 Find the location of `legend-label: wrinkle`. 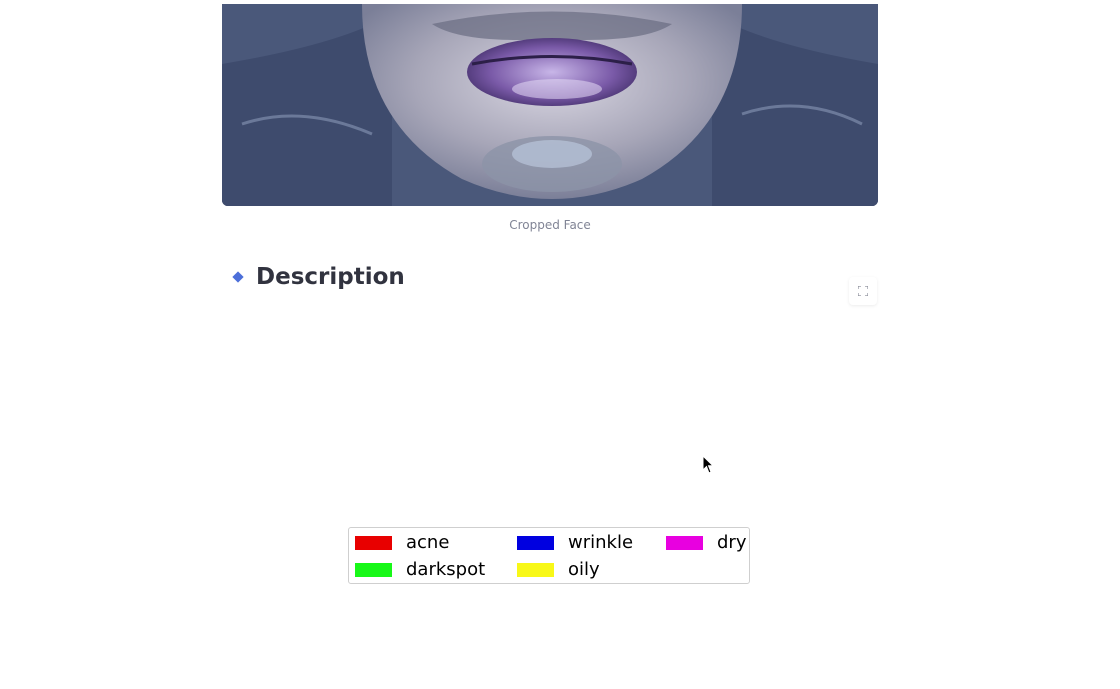

legend-label: wrinkle is located at coordinates (601, 542).